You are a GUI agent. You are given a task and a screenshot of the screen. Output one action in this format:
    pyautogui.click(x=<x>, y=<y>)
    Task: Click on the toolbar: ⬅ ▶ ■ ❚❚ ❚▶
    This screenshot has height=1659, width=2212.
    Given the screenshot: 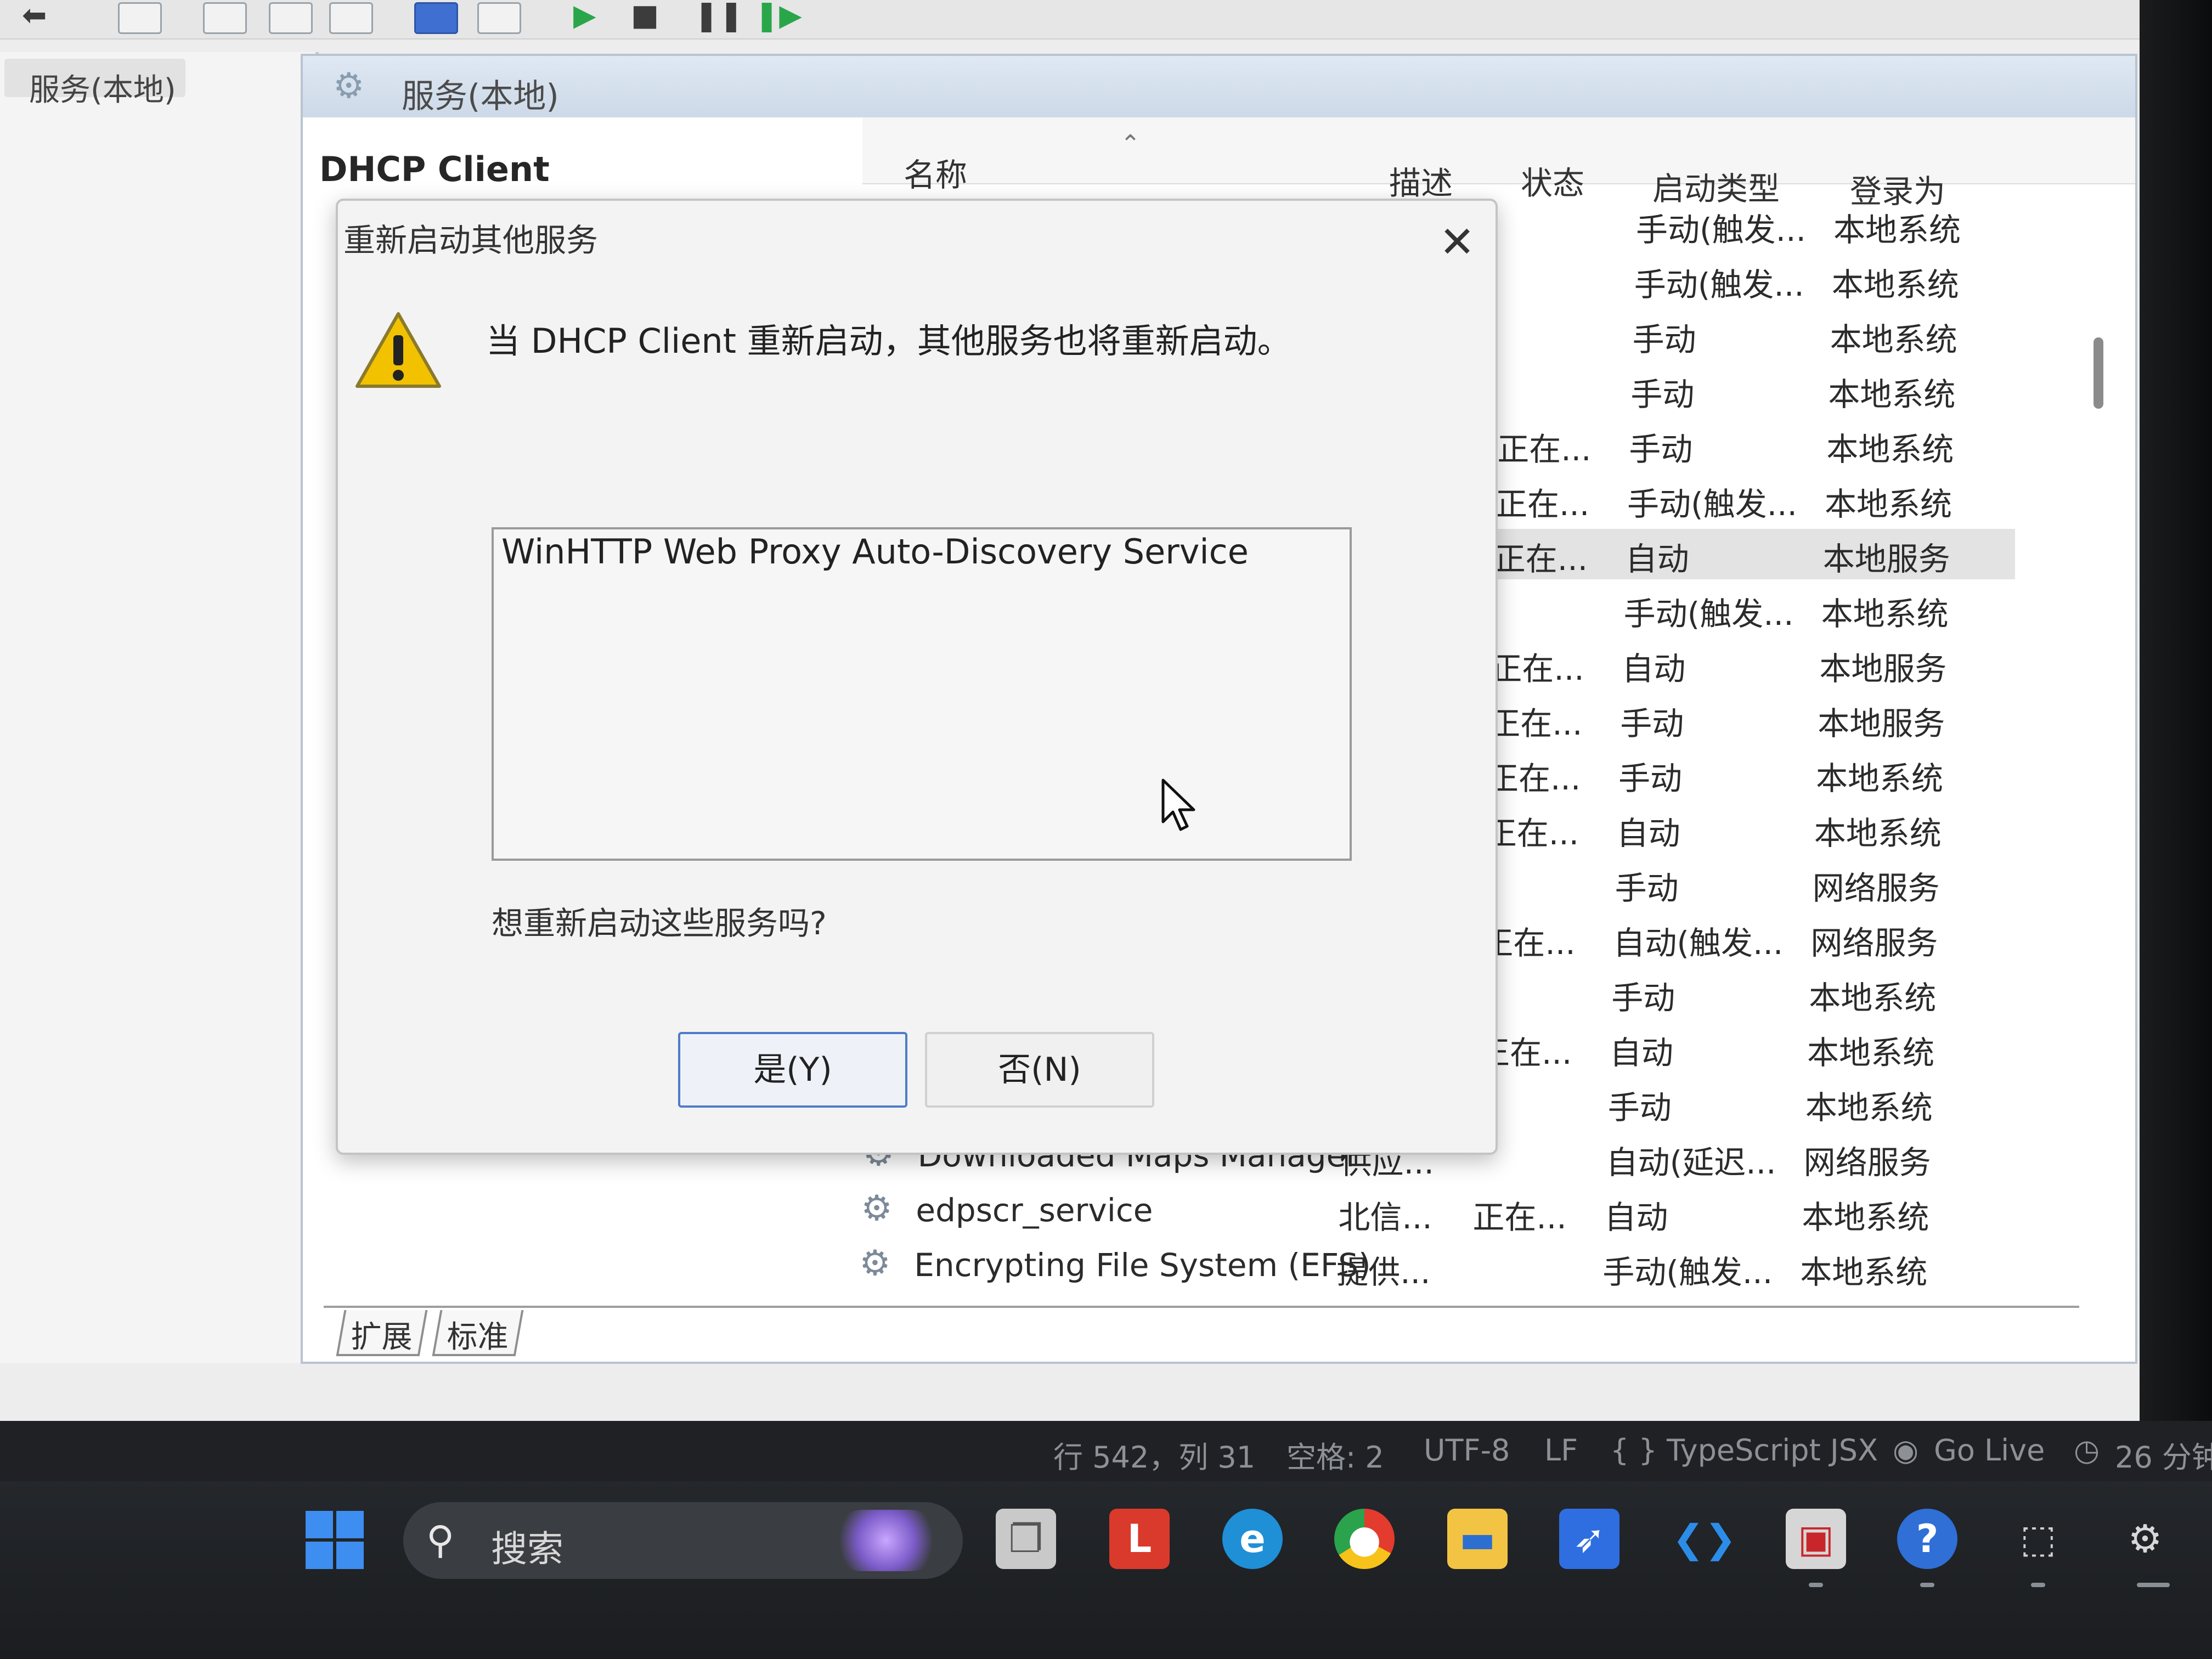 What is the action you would take?
    pyautogui.click(x=1070, y=20)
    